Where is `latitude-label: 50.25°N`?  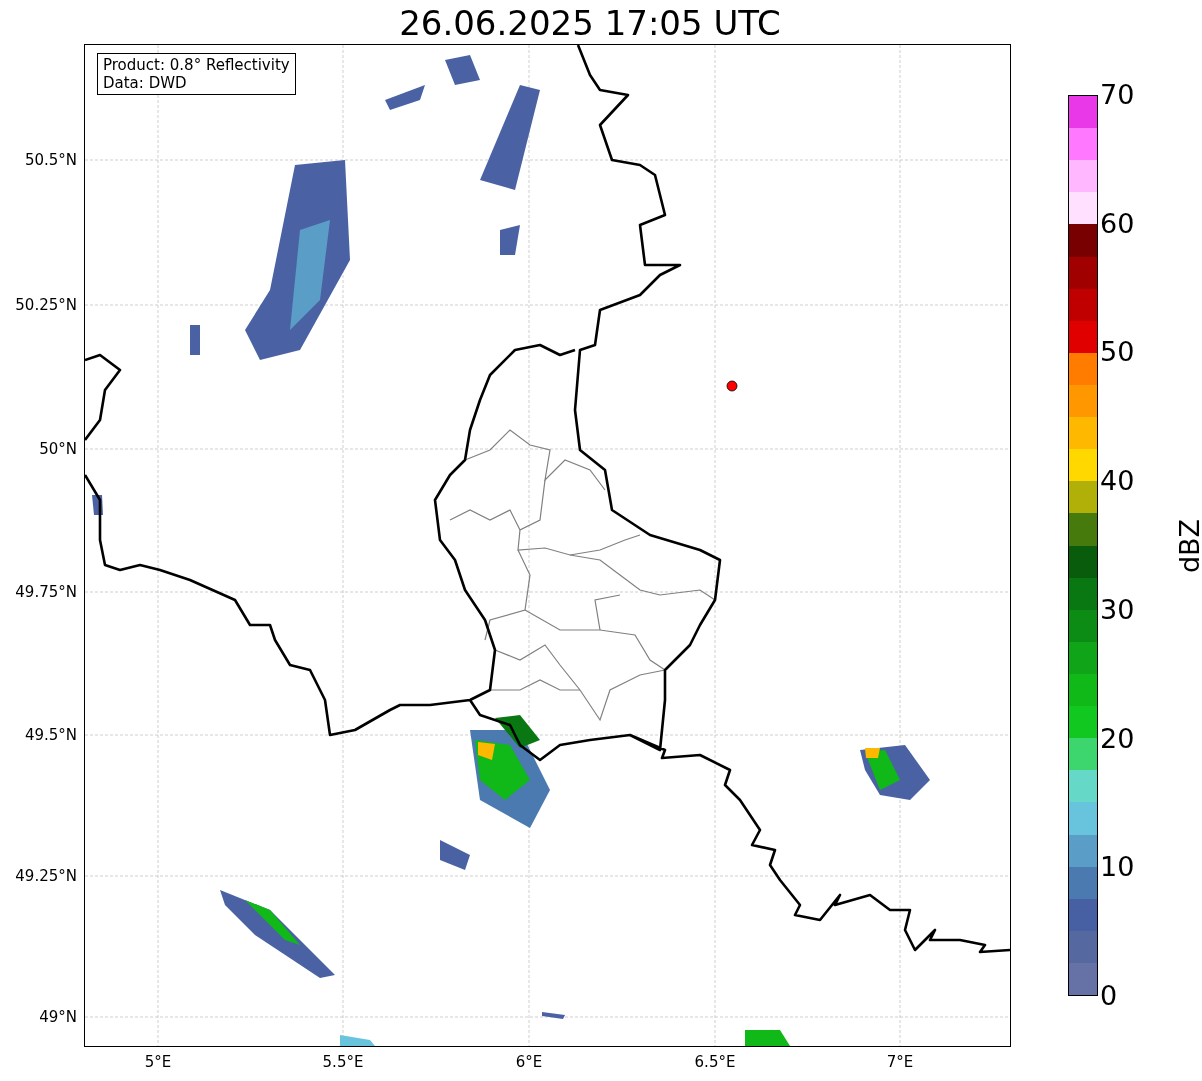
latitude-label: 50.25°N is located at coordinates (46, 305).